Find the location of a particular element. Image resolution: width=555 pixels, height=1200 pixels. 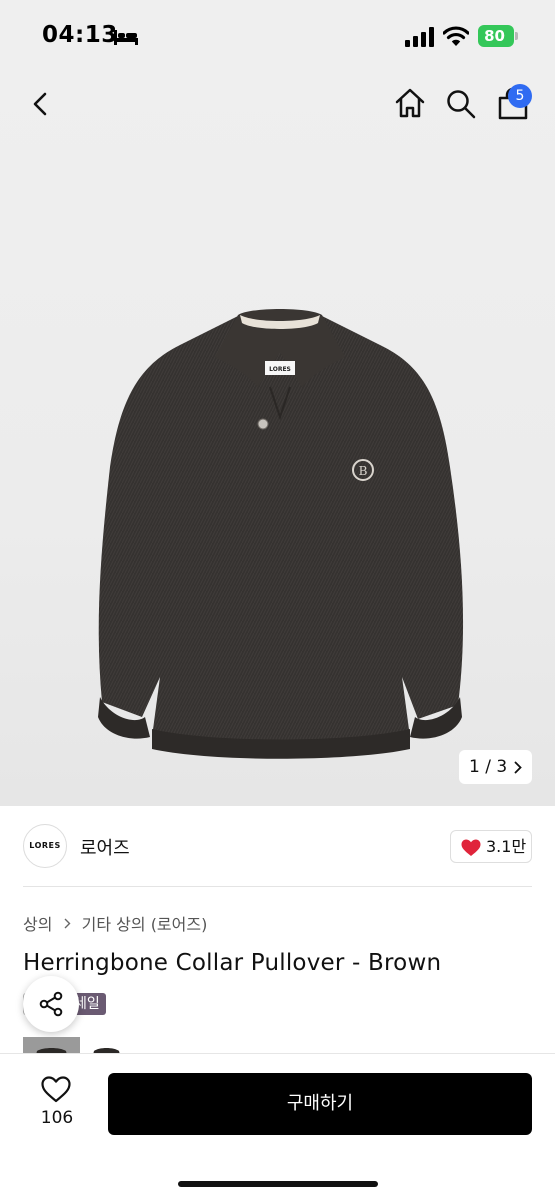

brand-row: LORES 로어즈 3.1만 is located at coordinates (277, 846).